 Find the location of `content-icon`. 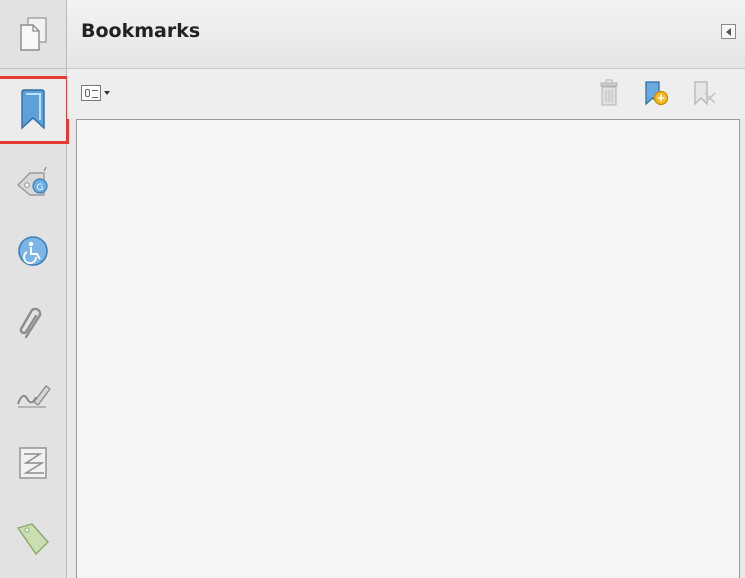

content-icon is located at coordinates (33, 463).